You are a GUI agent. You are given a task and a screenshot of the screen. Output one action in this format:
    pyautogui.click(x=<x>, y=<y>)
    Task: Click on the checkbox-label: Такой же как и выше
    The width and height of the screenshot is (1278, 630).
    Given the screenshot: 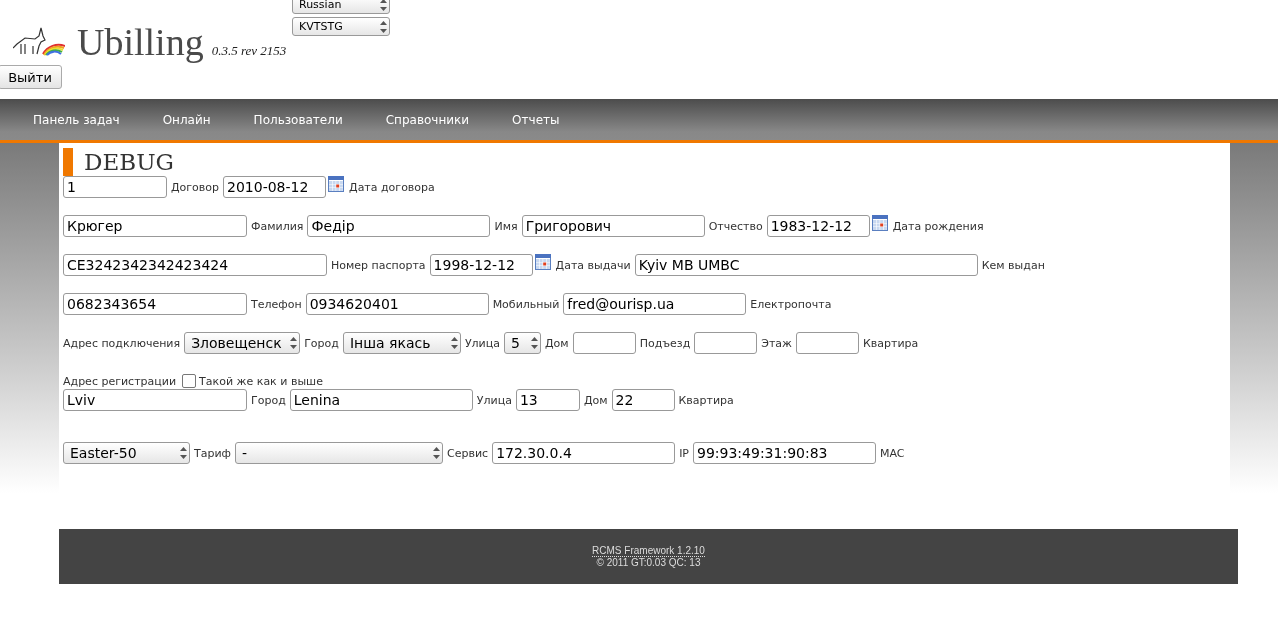 What is the action you would take?
    pyautogui.click(x=261, y=381)
    